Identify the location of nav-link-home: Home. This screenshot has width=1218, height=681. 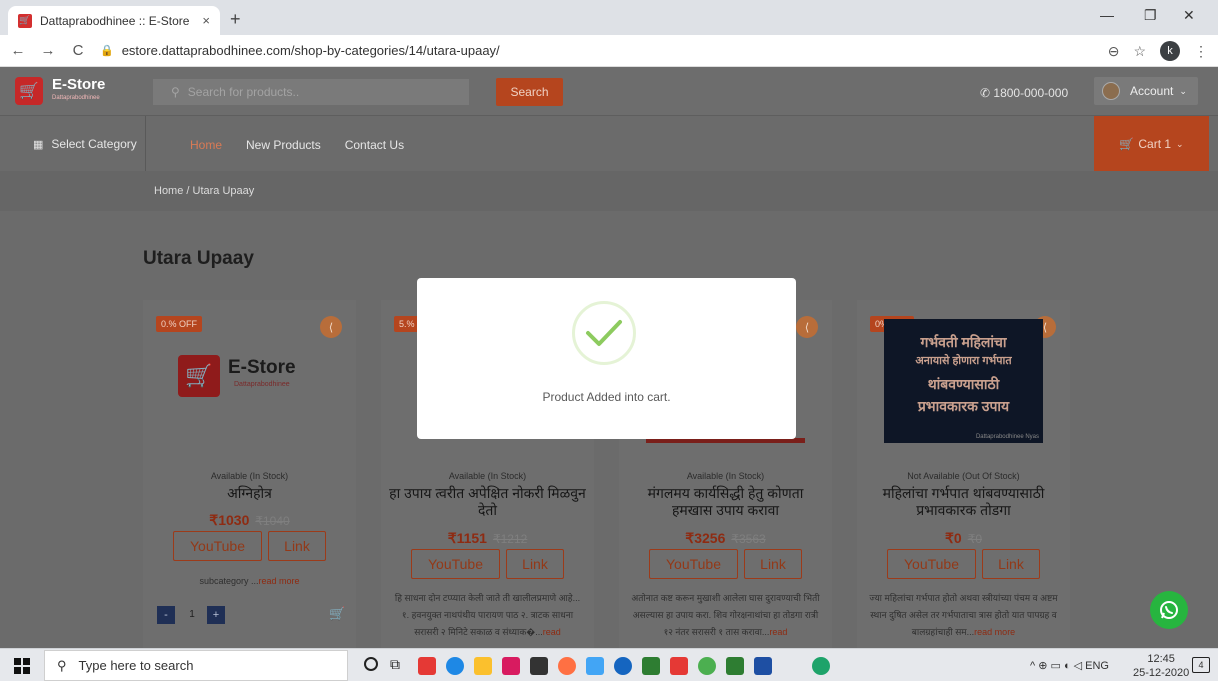
(206, 145).